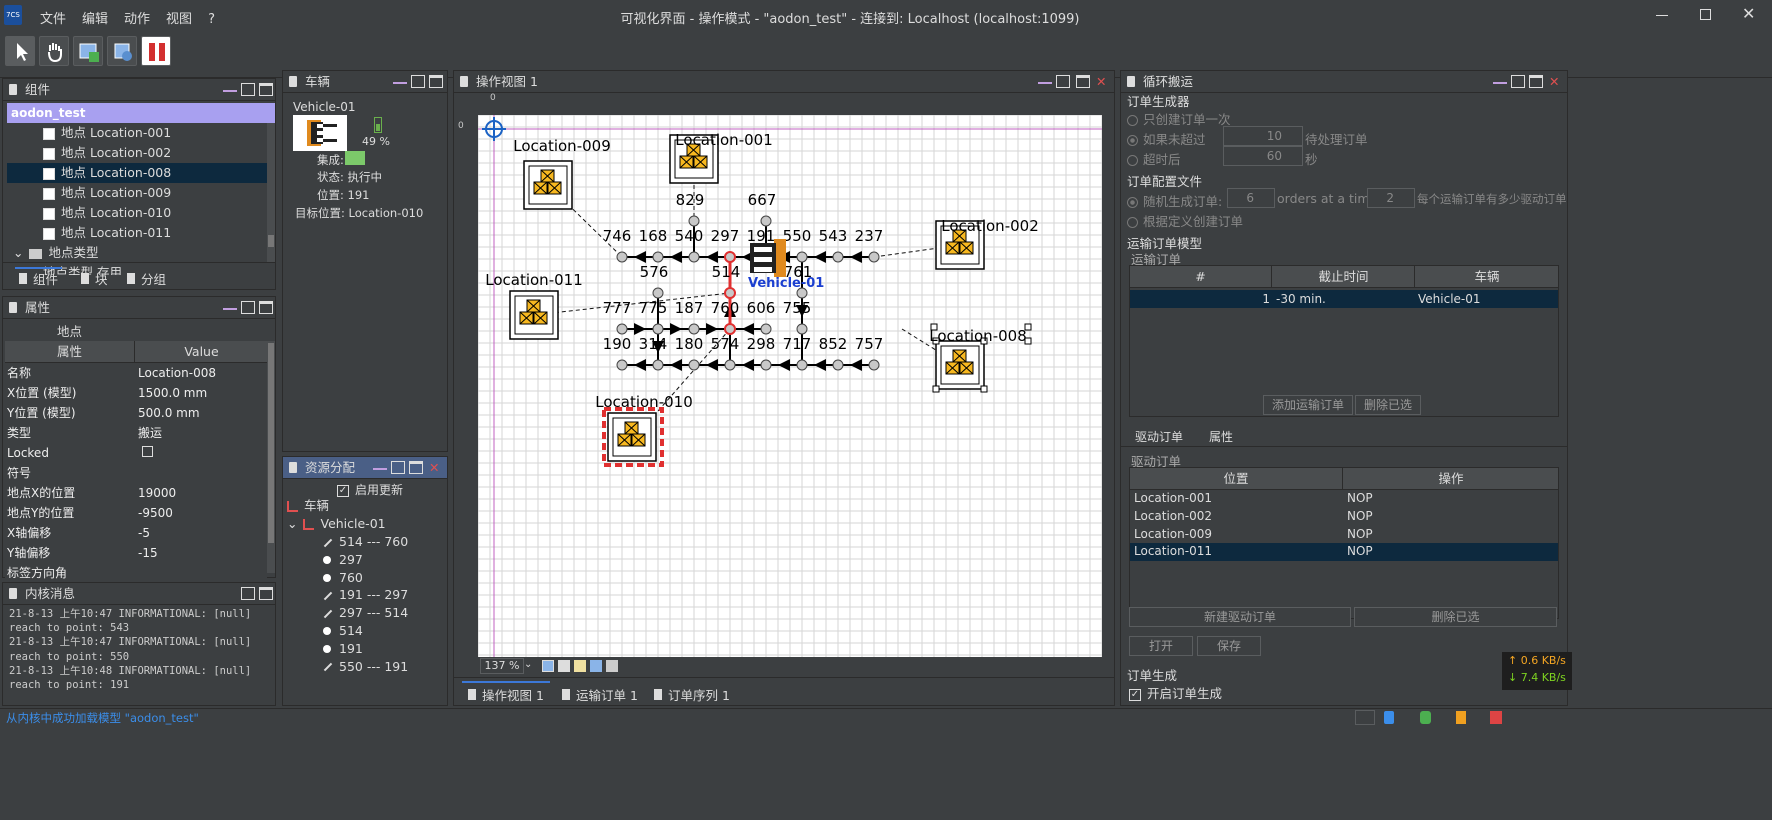  Describe the element at coordinates (548, 666) in the screenshot. I see `grid-toggle-icon` at that location.